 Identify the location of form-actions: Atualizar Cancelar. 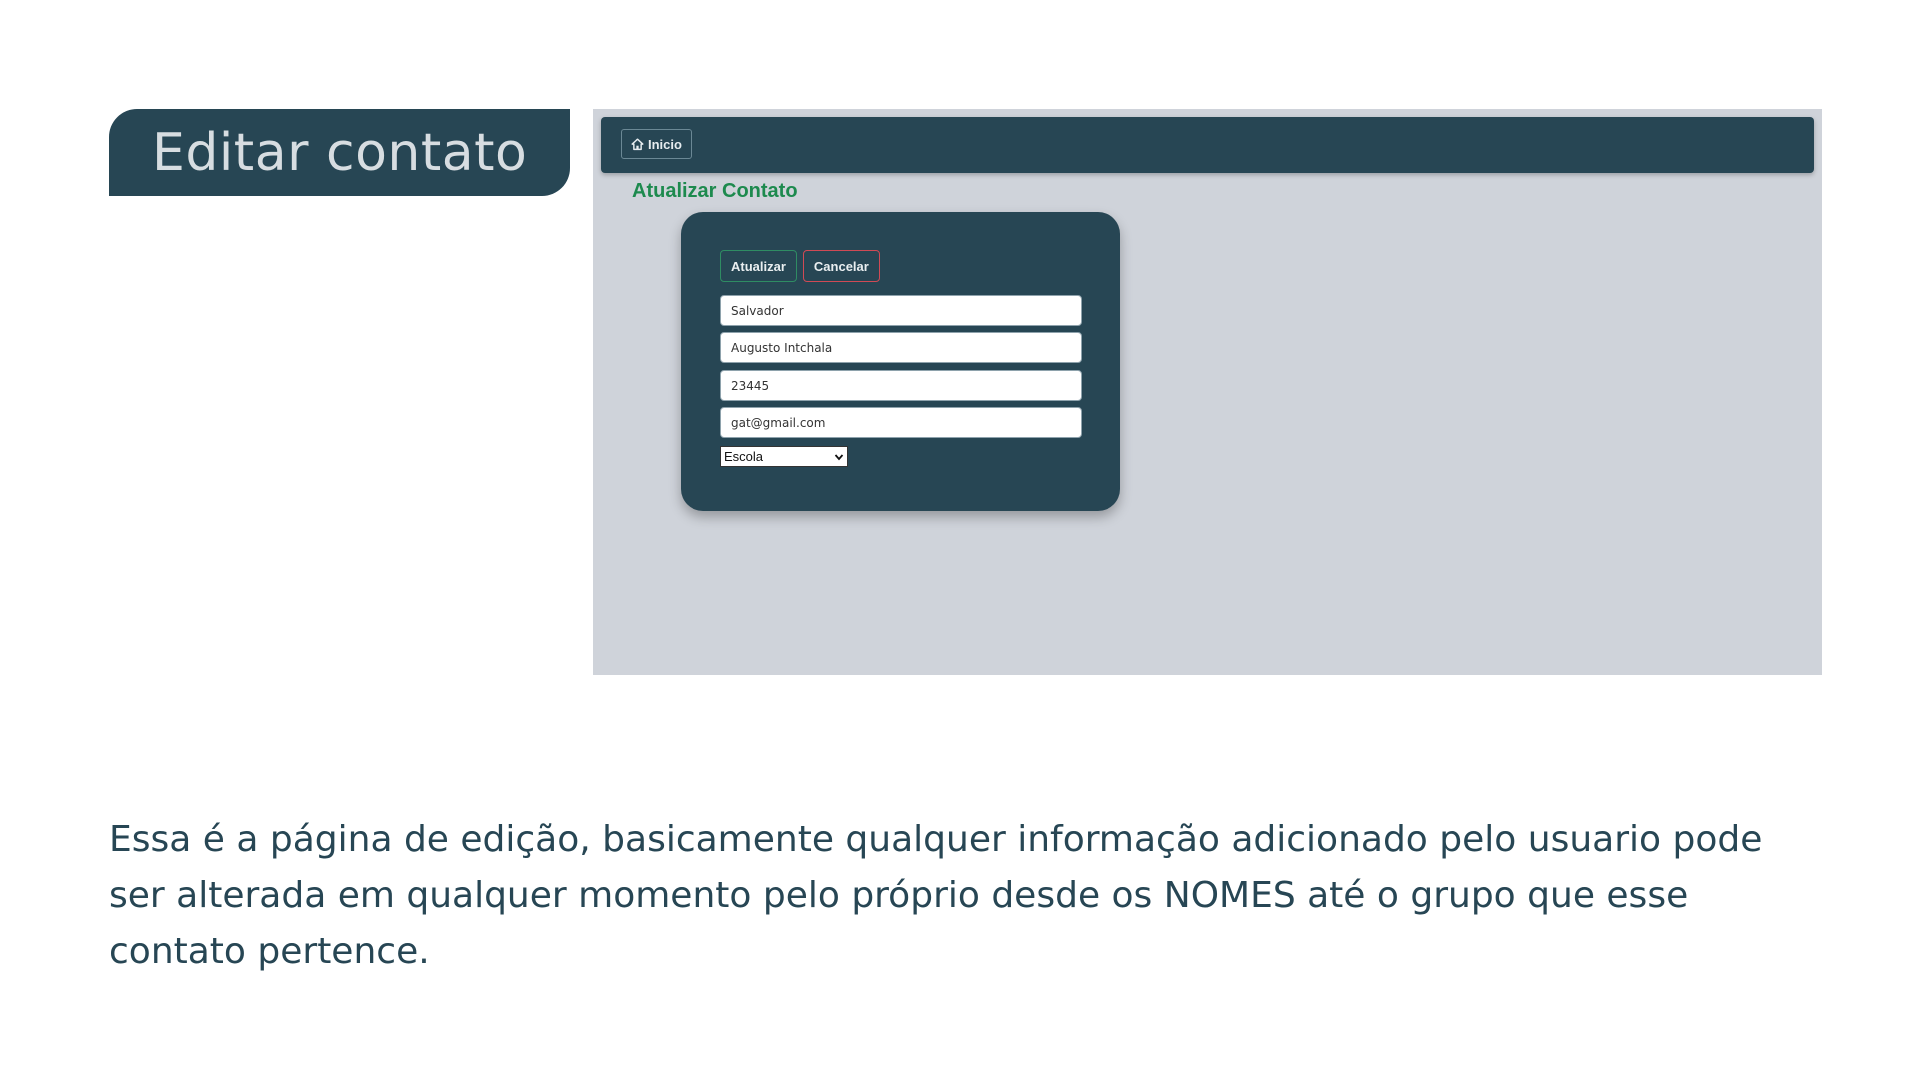
(800, 266).